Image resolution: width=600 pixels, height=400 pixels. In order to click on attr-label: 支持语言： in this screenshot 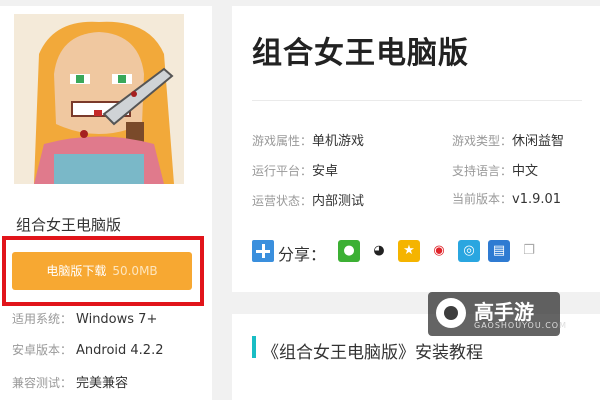, I will do `click(482, 171)`.